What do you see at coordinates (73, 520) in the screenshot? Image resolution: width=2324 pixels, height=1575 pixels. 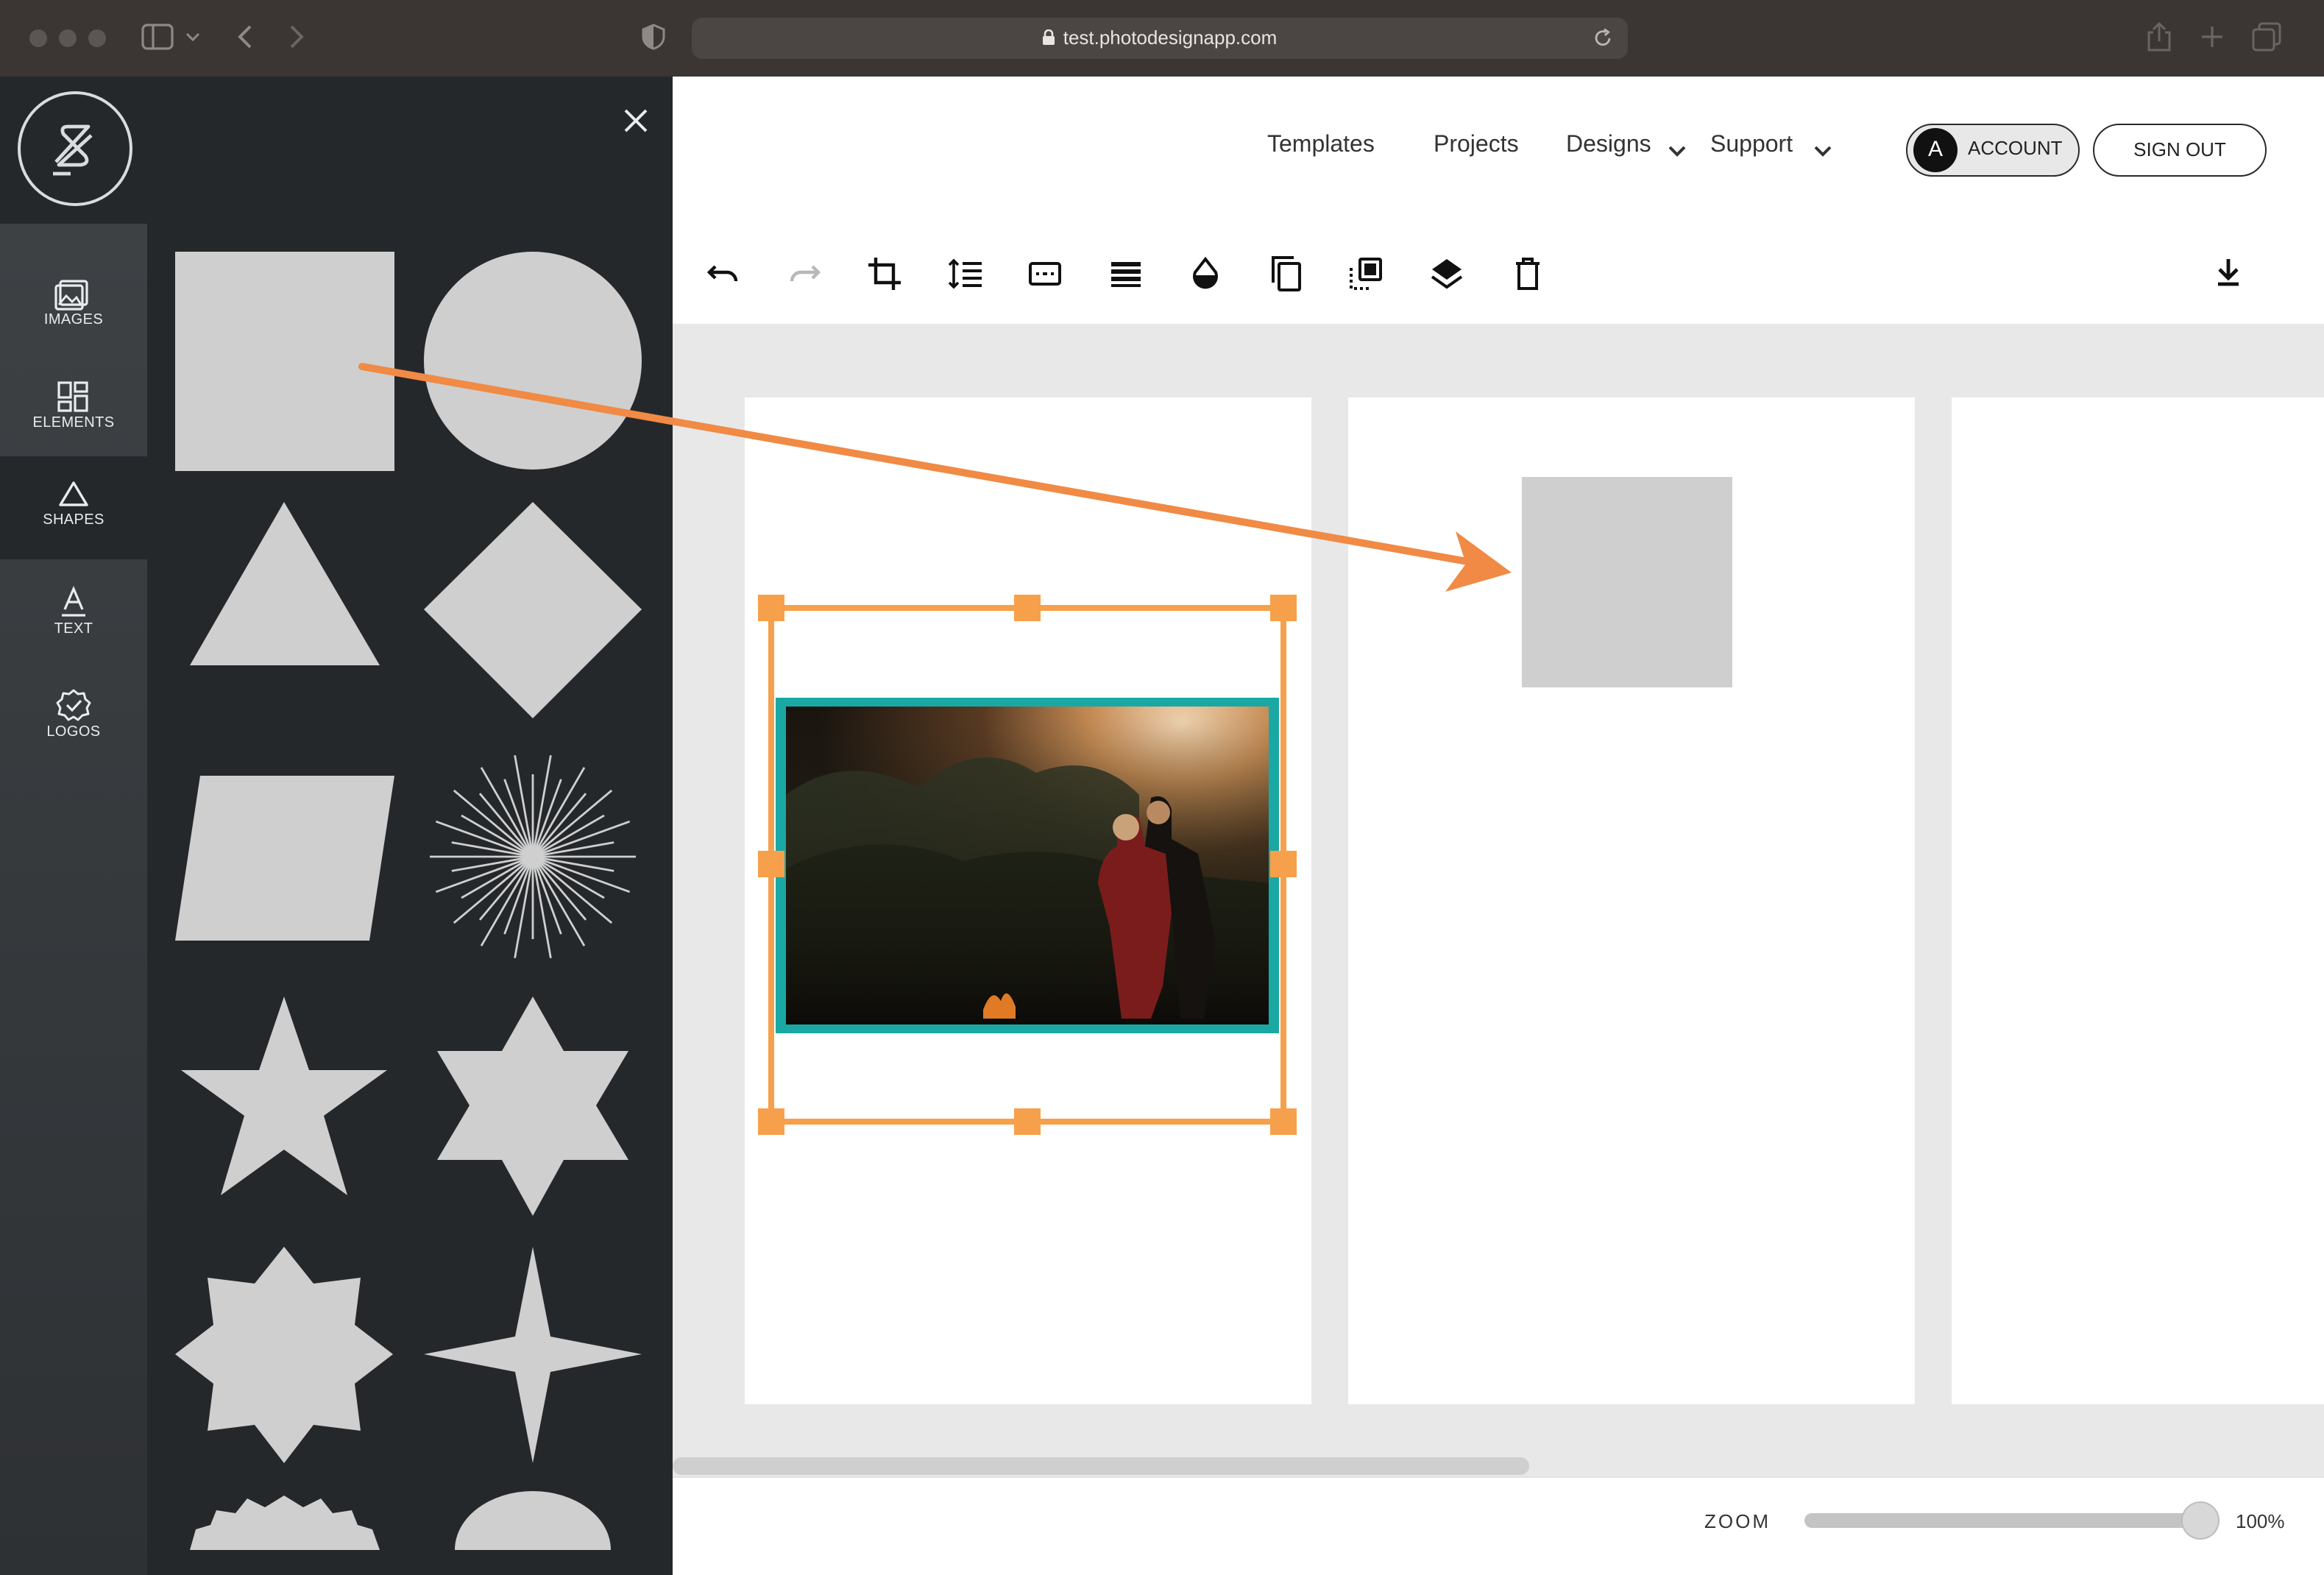 I see `sidebar-item-label: SHAPES` at bounding box center [73, 520].